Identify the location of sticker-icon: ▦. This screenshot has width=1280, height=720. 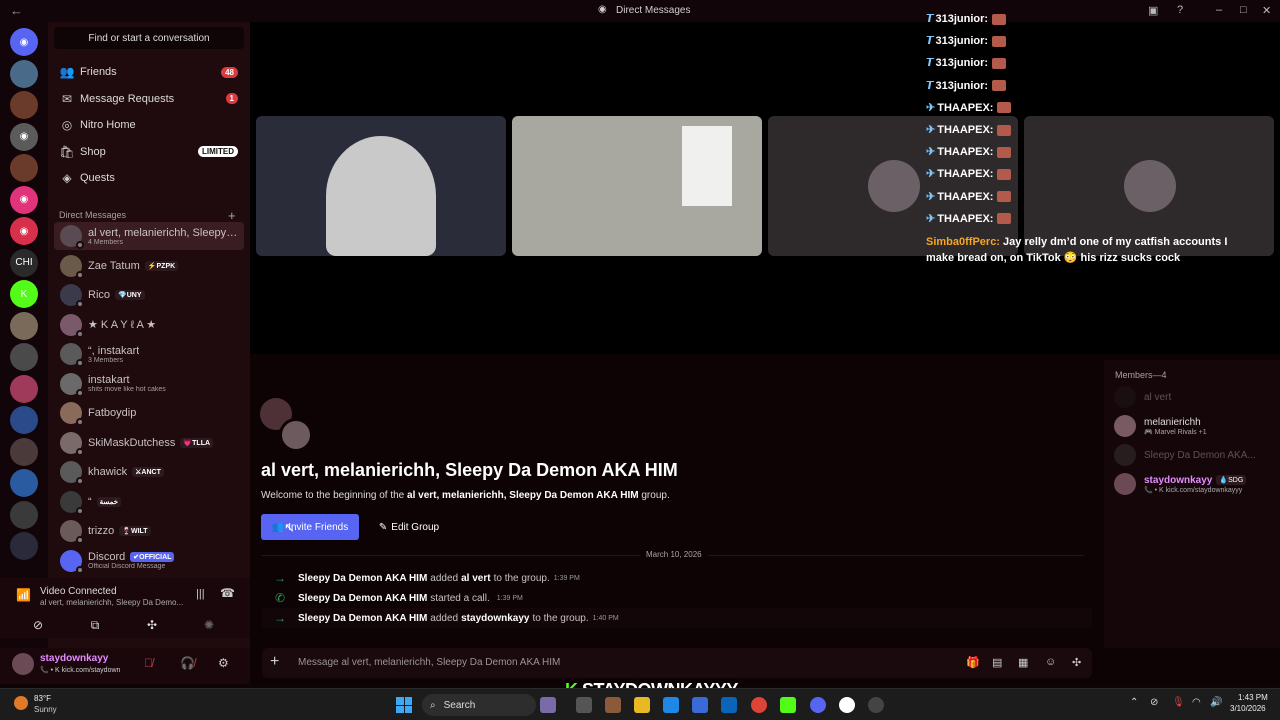
(1023, 662).